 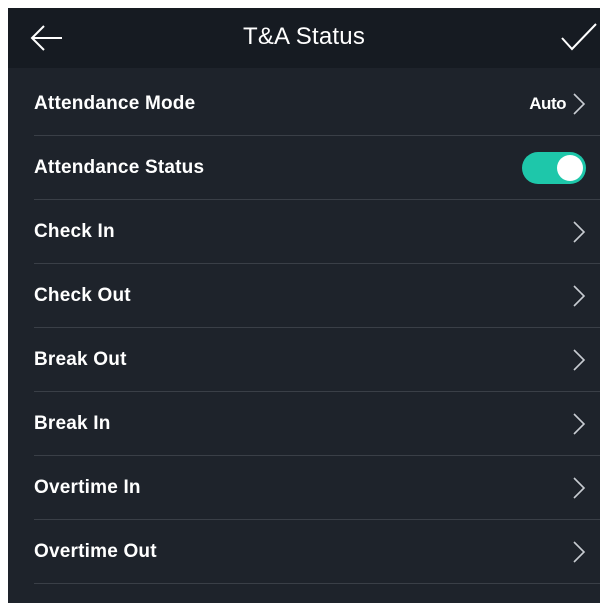 I want to click on check-out-label: Check Out, so click(x=82, y=295).